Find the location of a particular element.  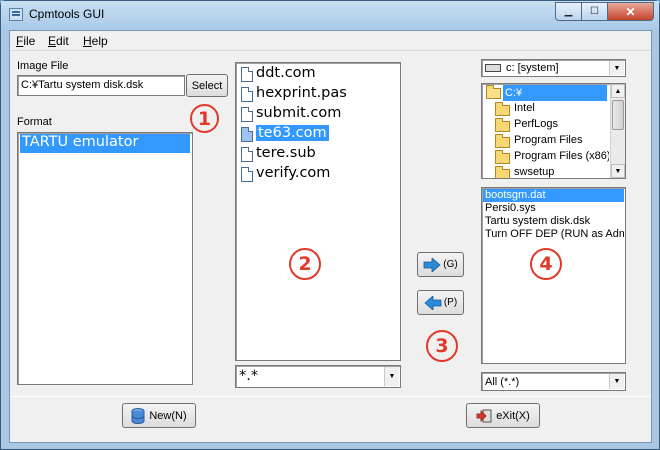

marker-1: 1 is located at coordinates (204, 118).